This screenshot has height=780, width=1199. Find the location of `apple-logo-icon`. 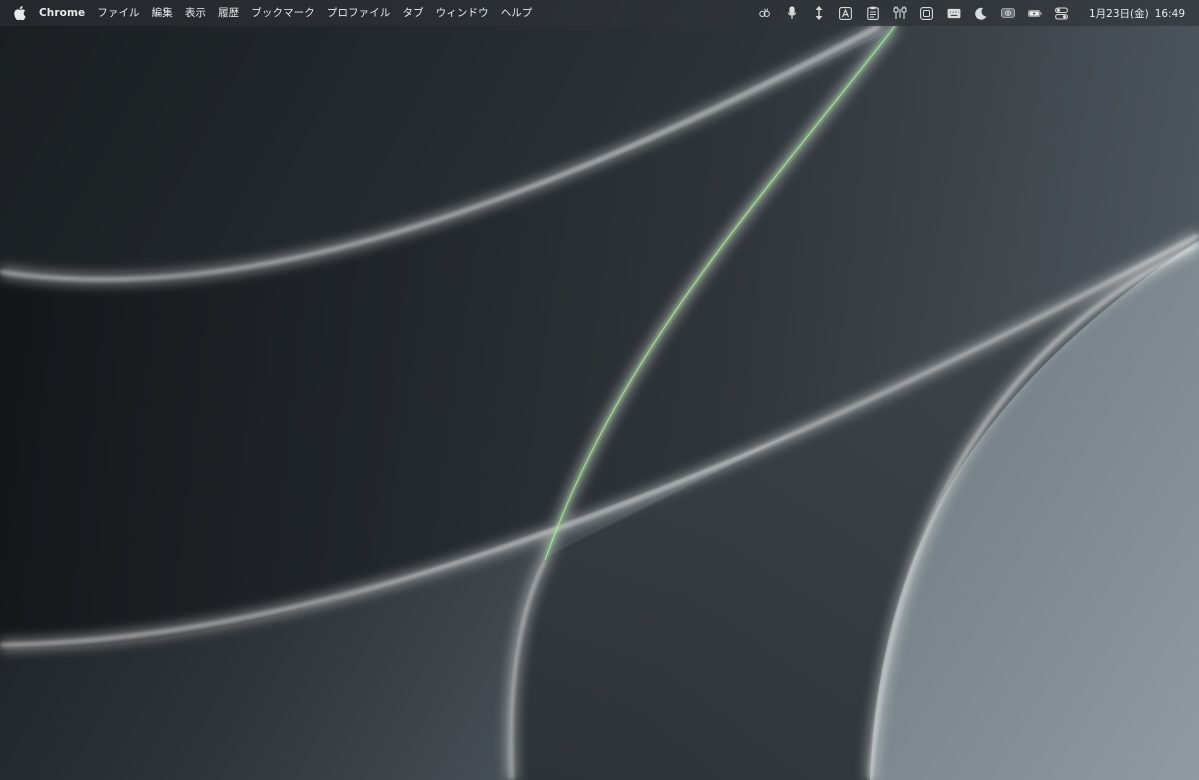

apple-logo-icon is located at coordinates (19, 13).